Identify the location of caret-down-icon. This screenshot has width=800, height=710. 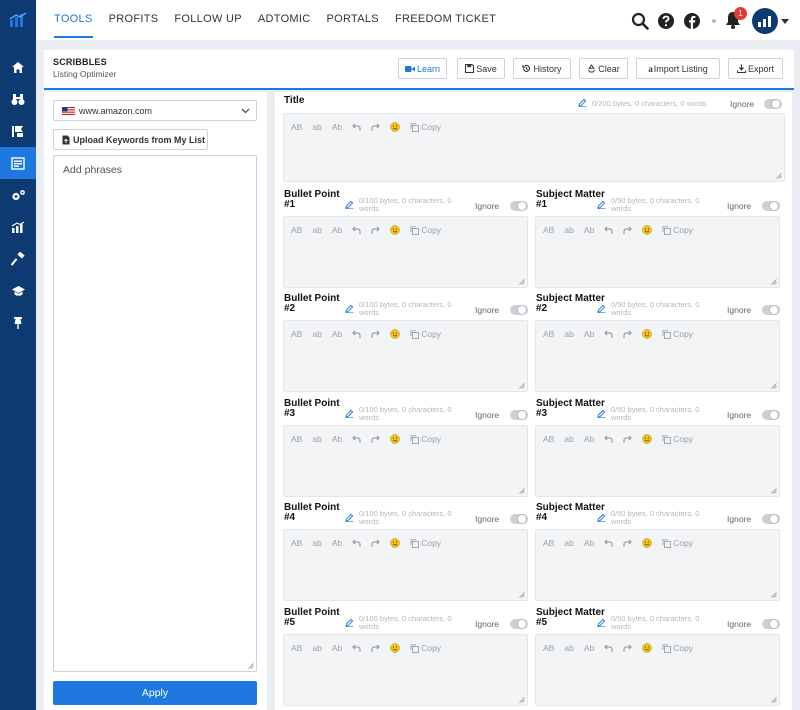
(785, 21).